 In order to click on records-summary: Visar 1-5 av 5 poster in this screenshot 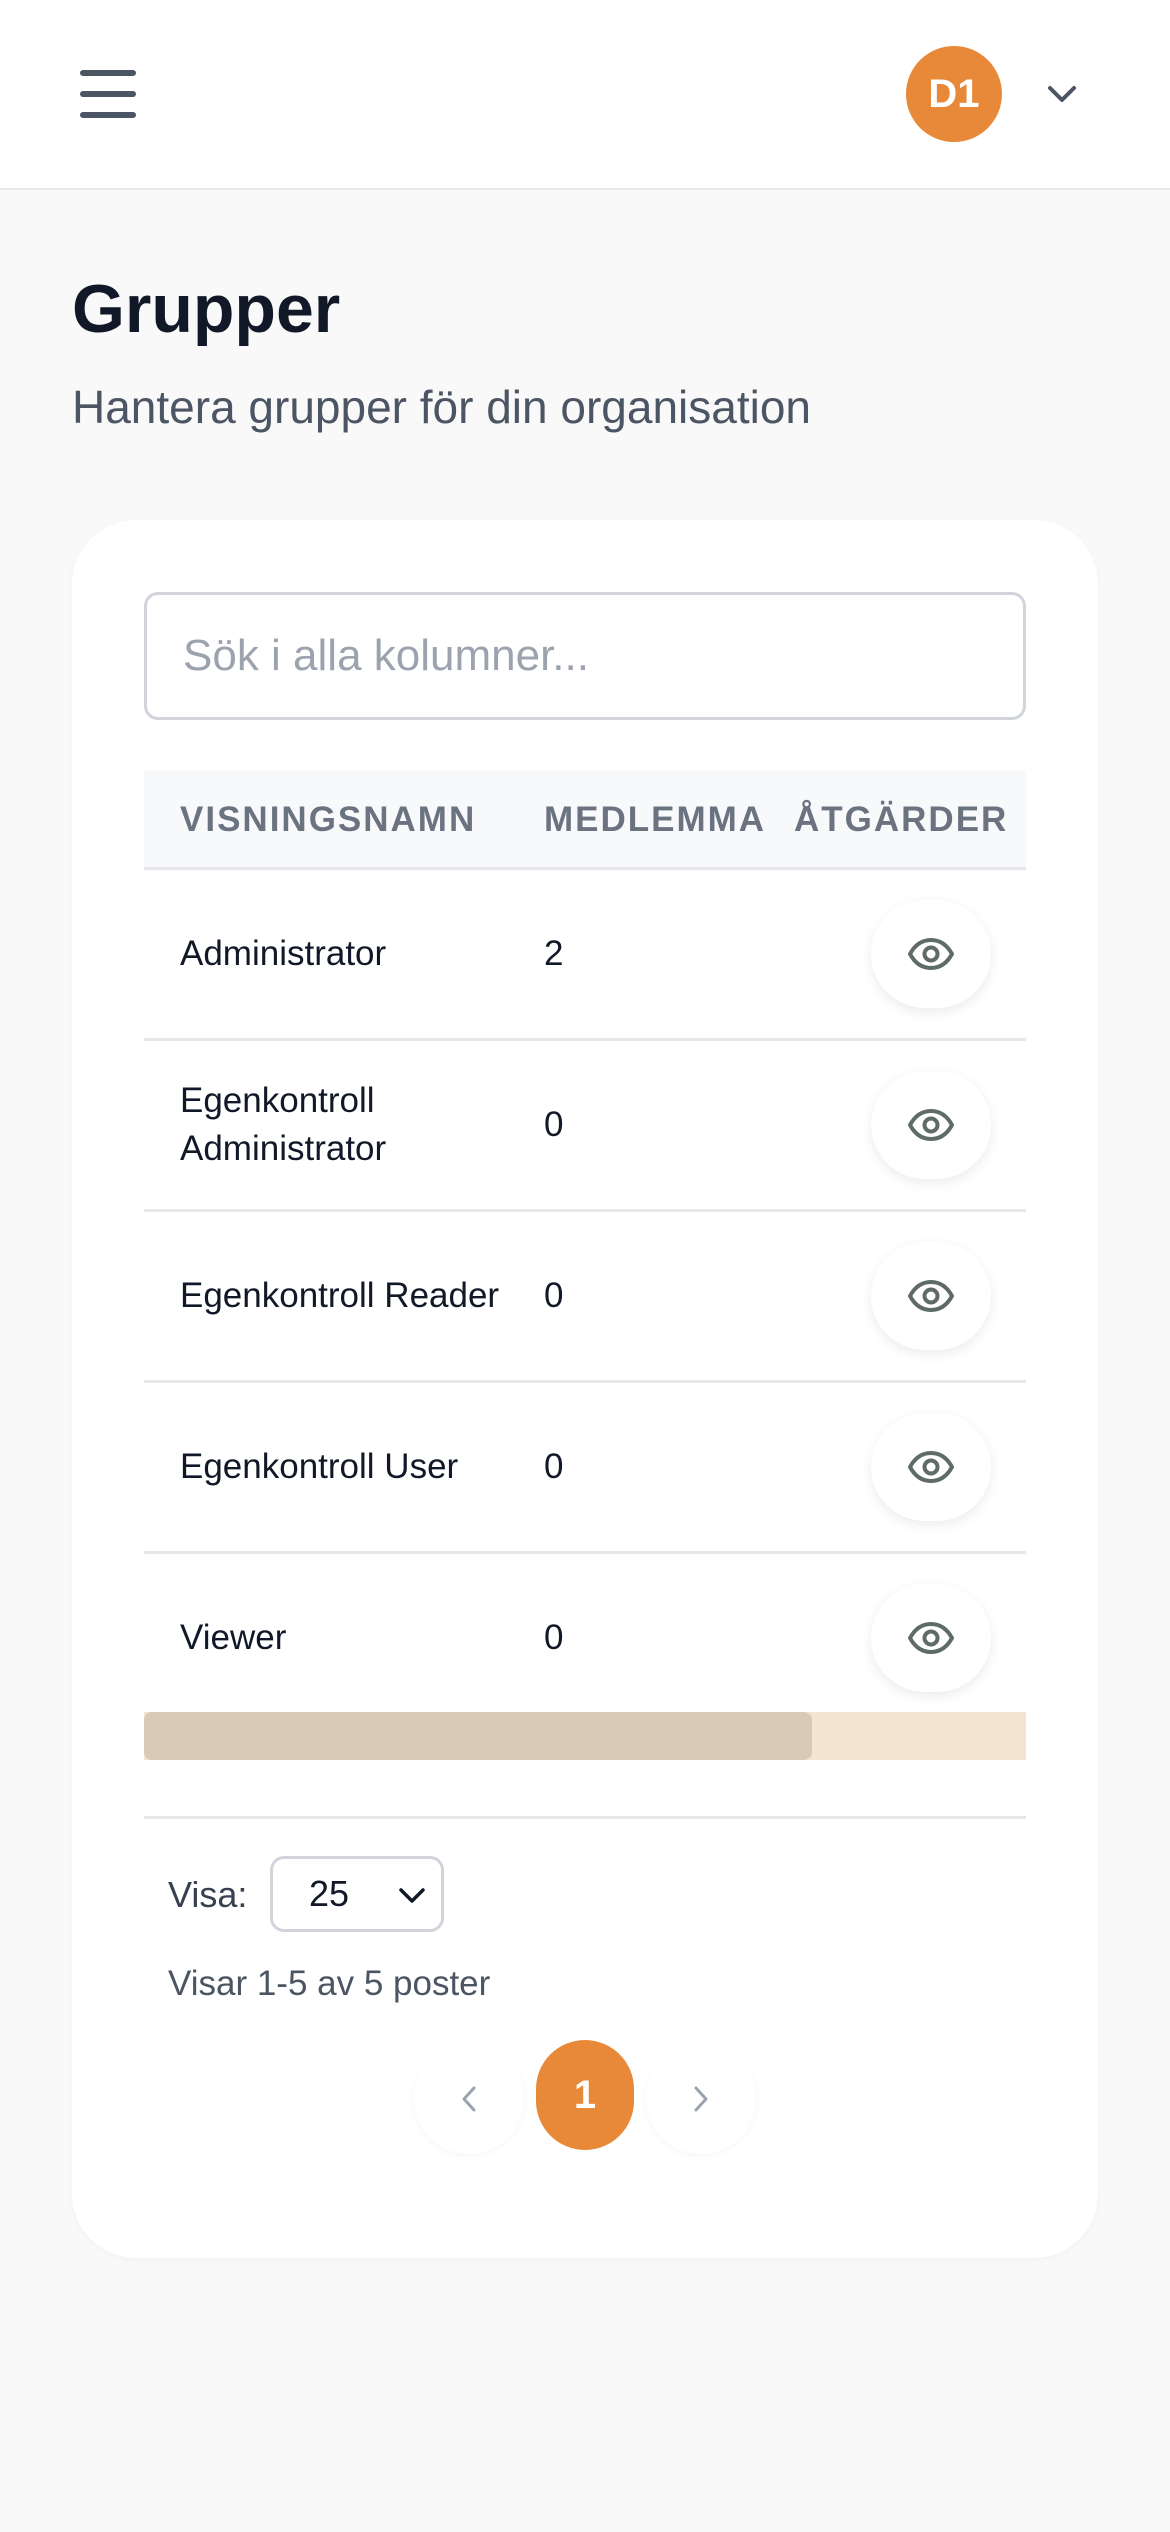, I will do `click(329, 1983)`.